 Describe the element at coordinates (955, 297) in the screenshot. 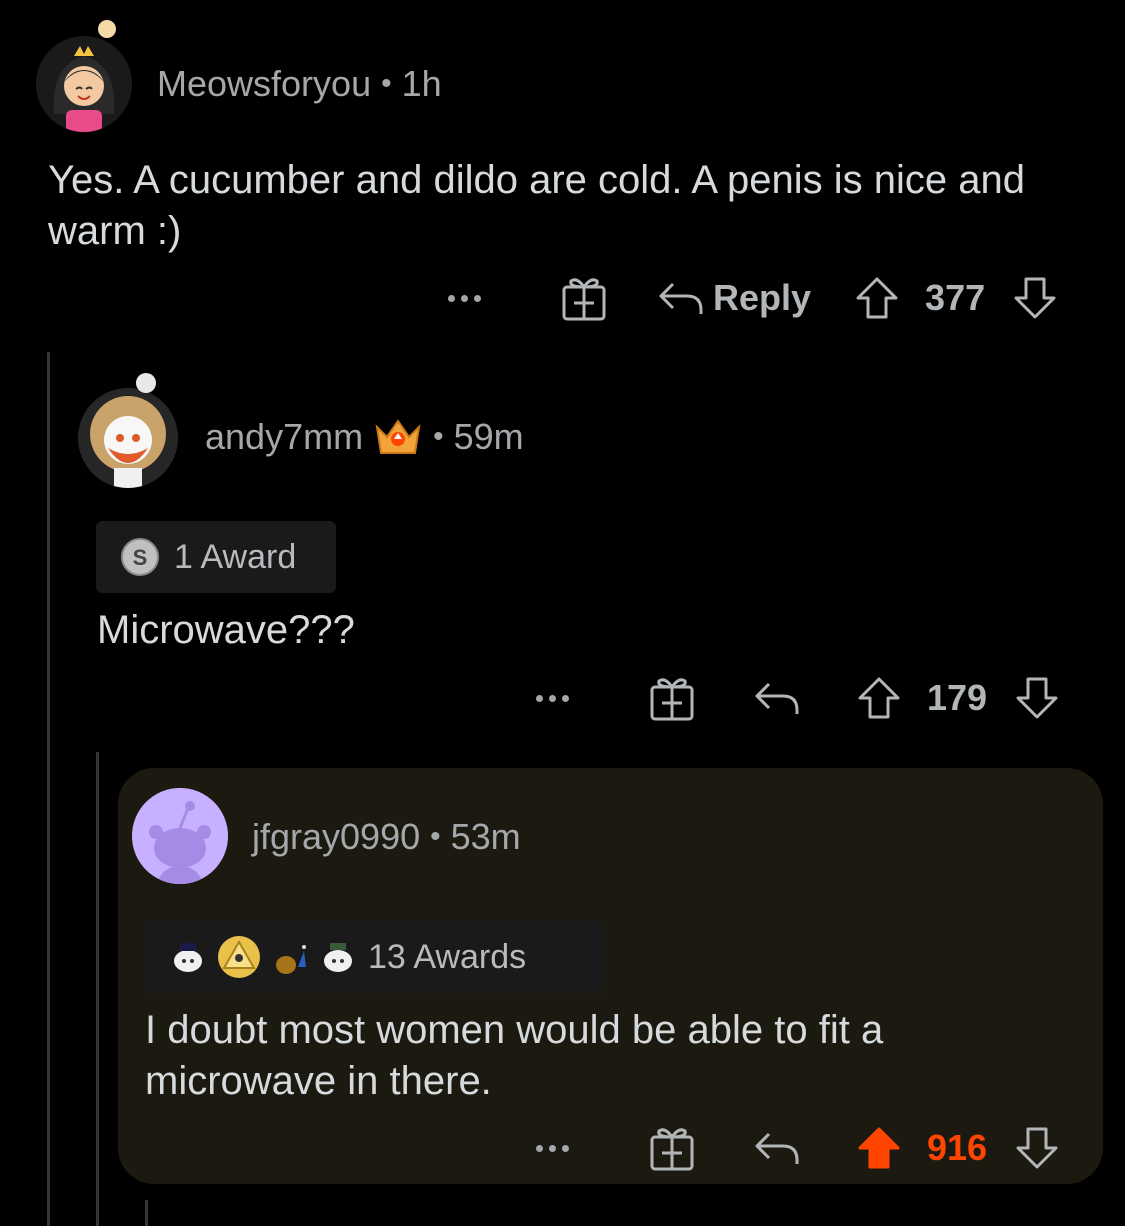

I see `vote-count: 377` at that location.